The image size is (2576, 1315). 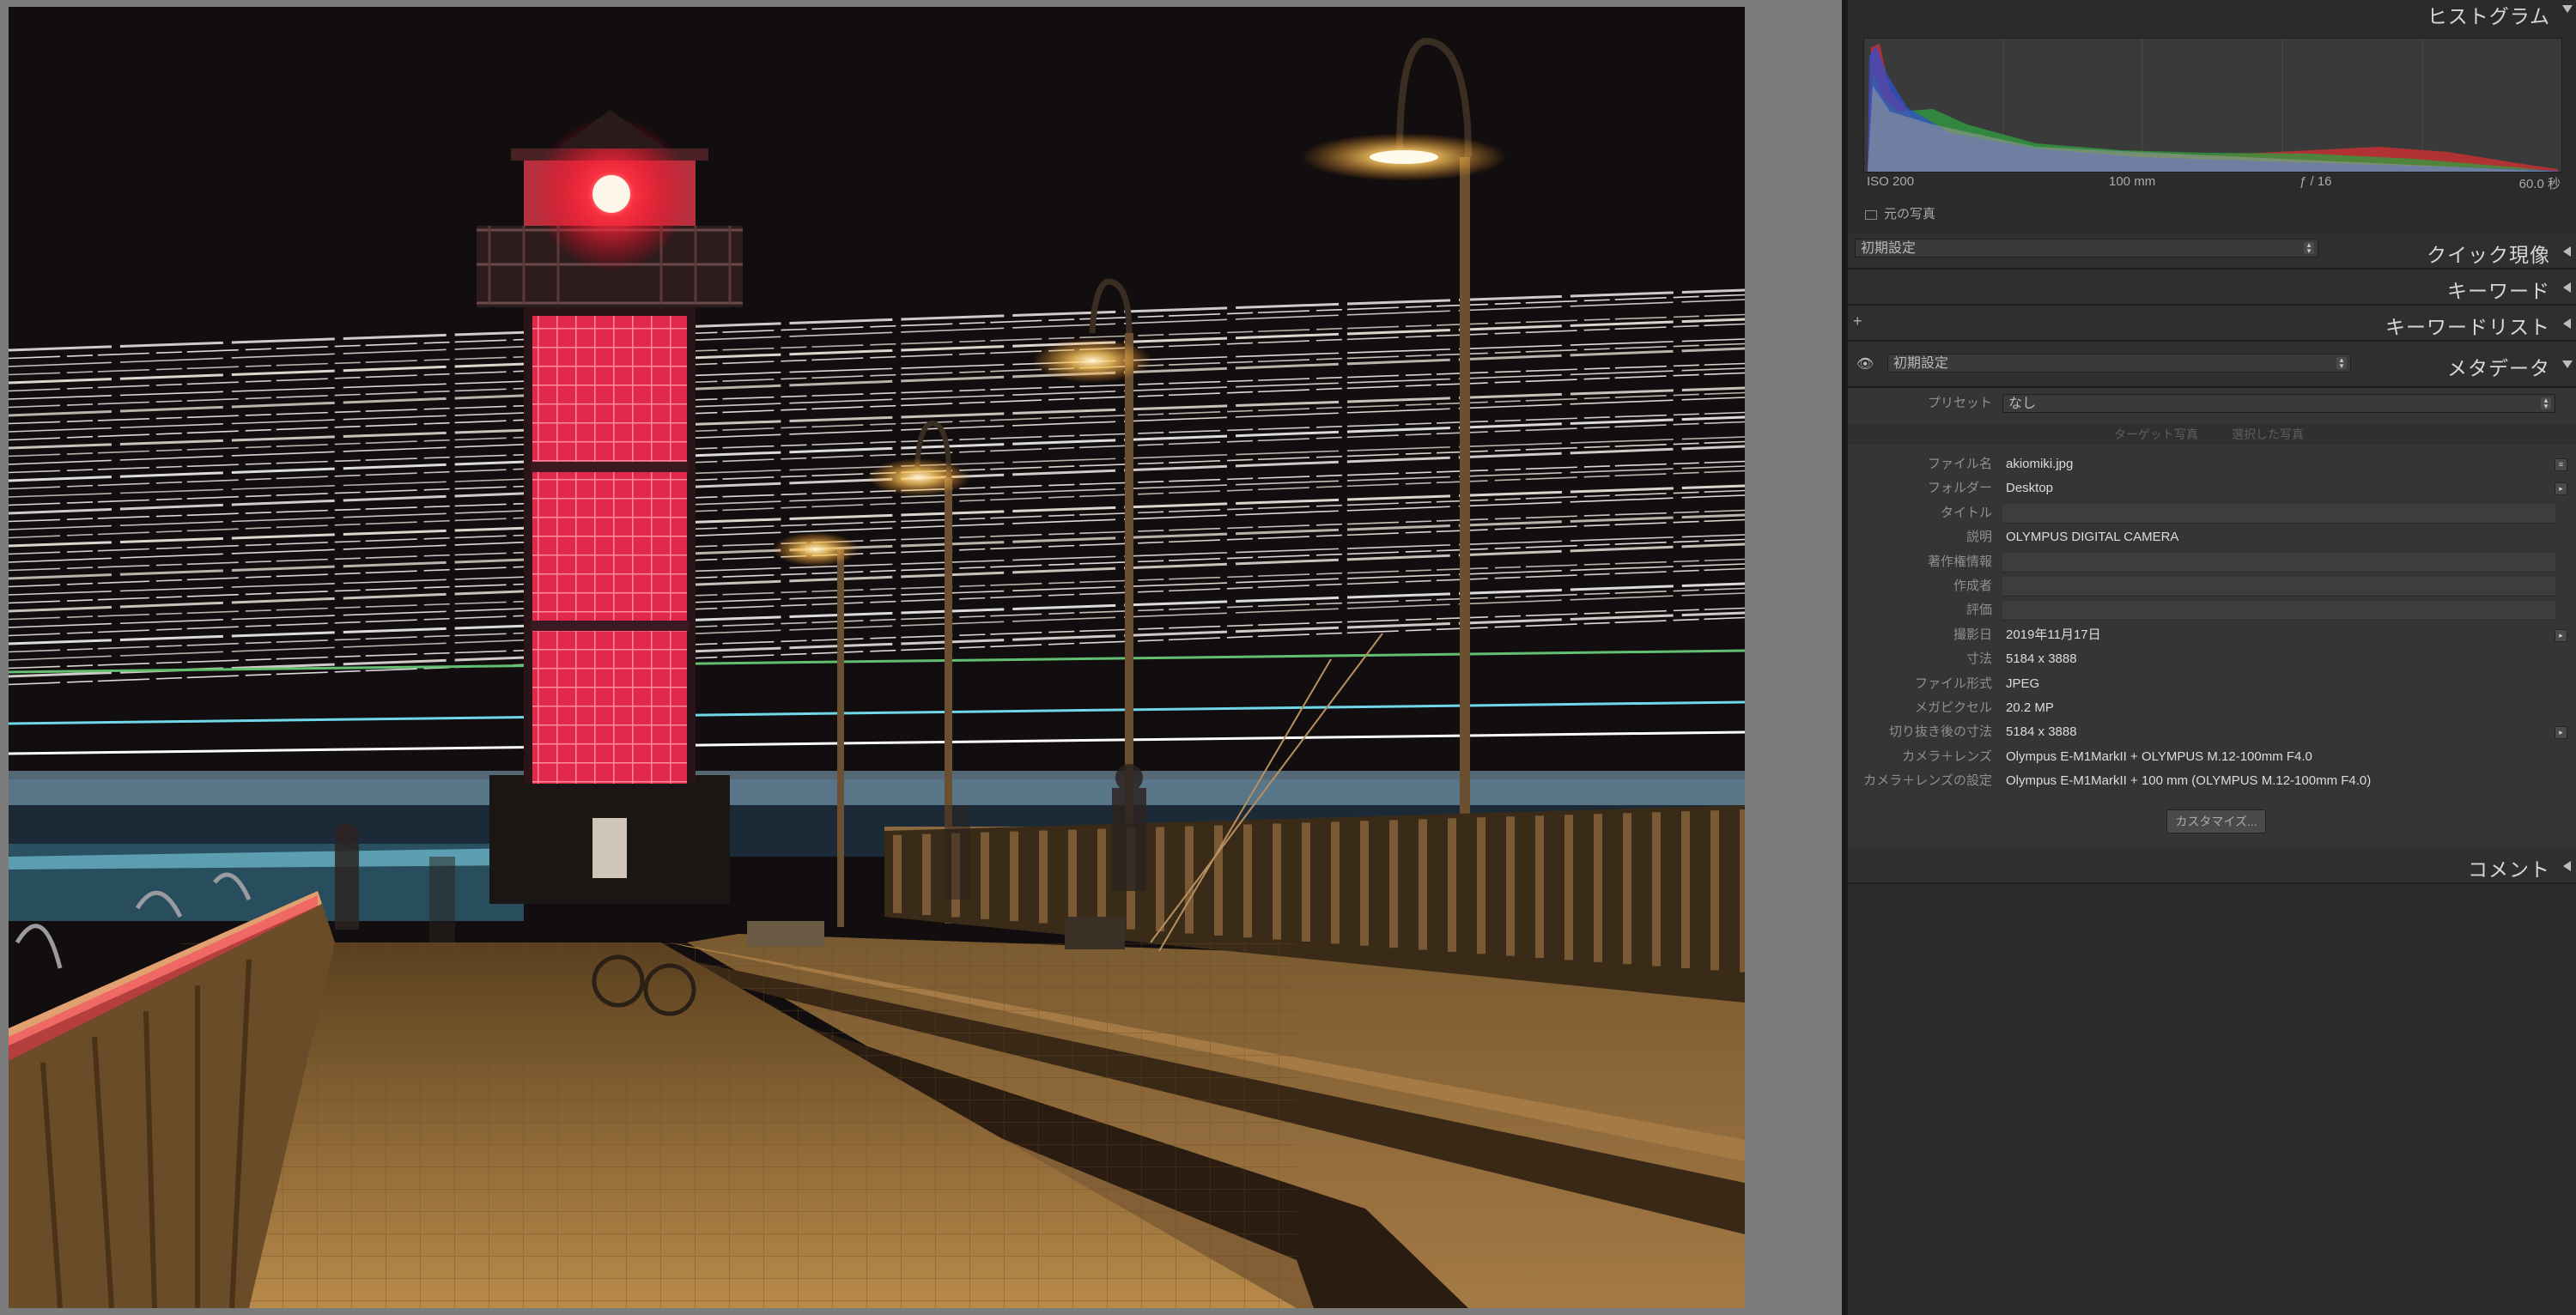 I want to click on metadata-row: メガピクセル 20.2 MP, so click(x=2212, y=708).